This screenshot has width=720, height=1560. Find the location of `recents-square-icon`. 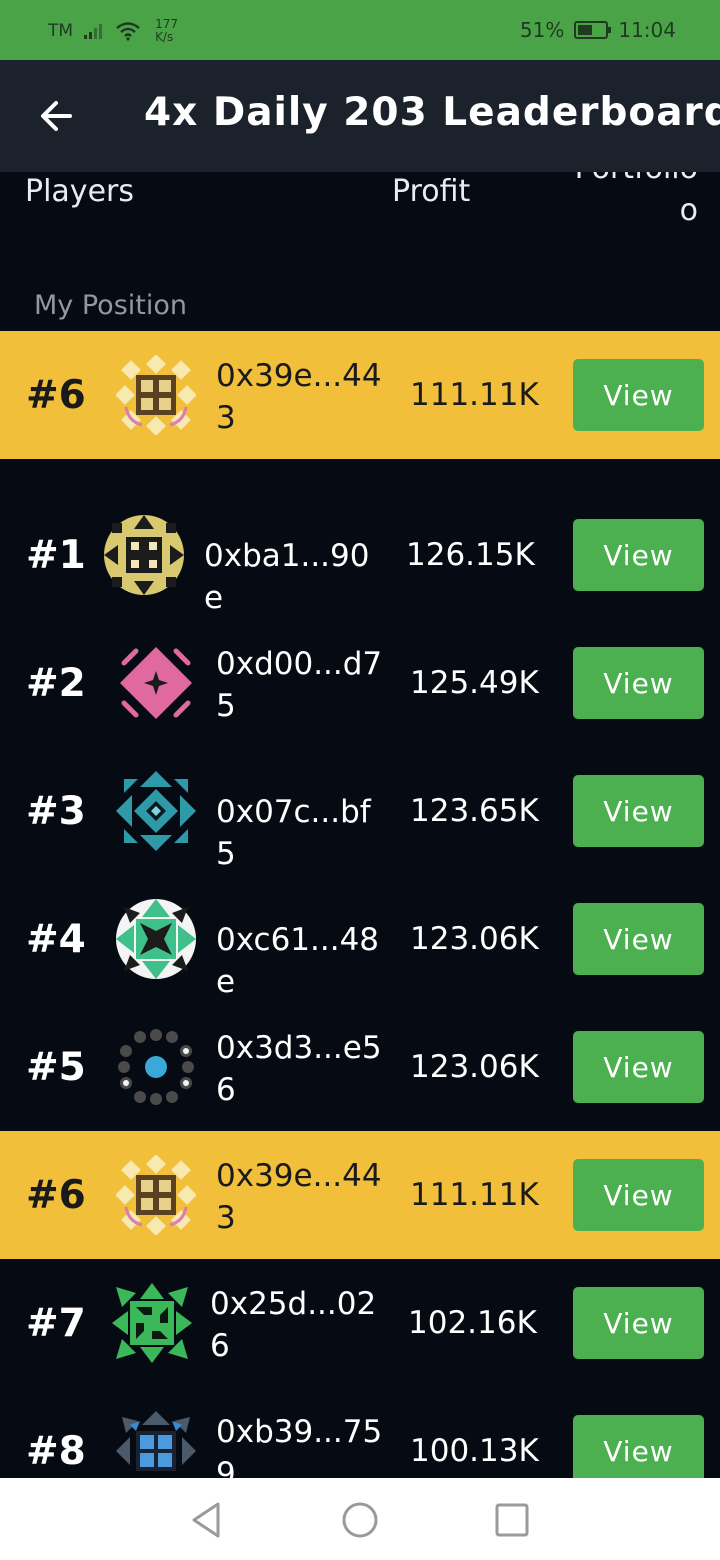

recents-square-icon is located at coordinates (512, 1520).